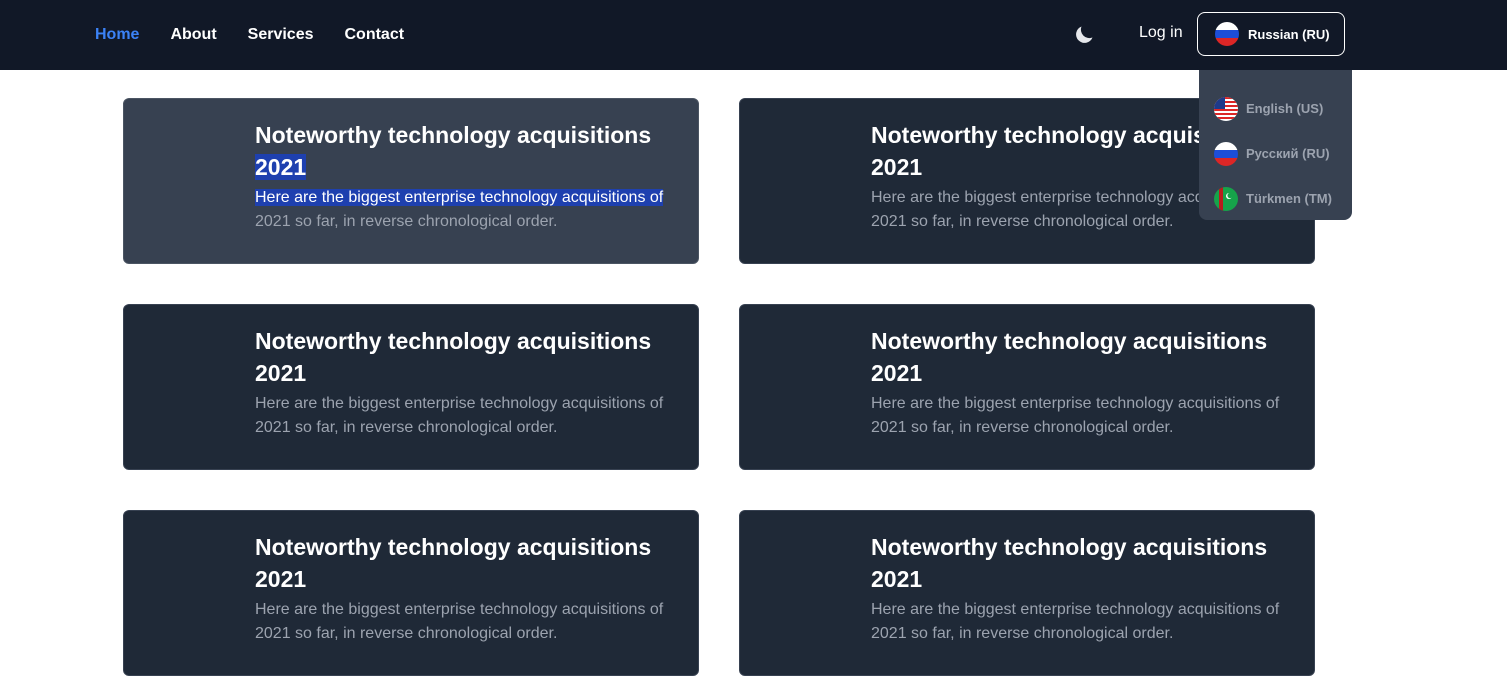  I want to click on nav-link-home: Home, so click(117, 35).